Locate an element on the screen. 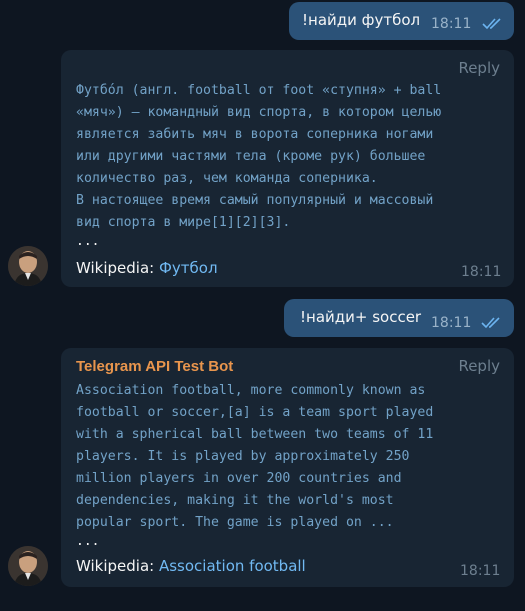  outgoing-message: !найди футбол 18:11 is located at coordinates (401, 21).